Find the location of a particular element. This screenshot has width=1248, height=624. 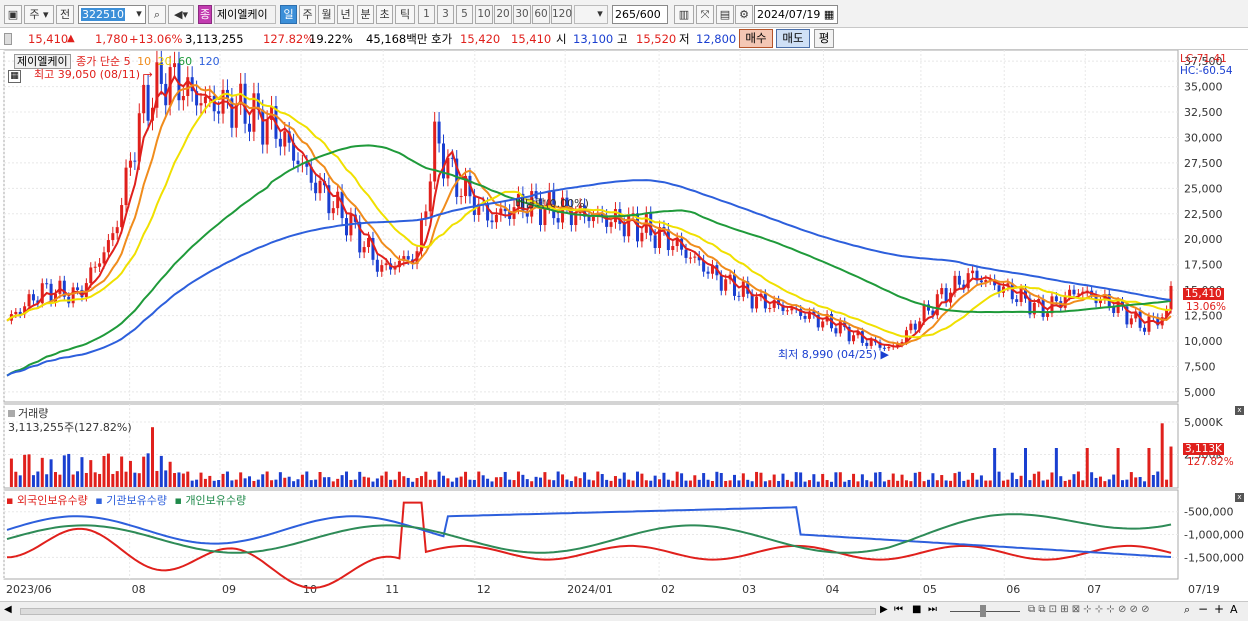

zoom-search-icon: ⌕ is located at coordinates (1187, 610).